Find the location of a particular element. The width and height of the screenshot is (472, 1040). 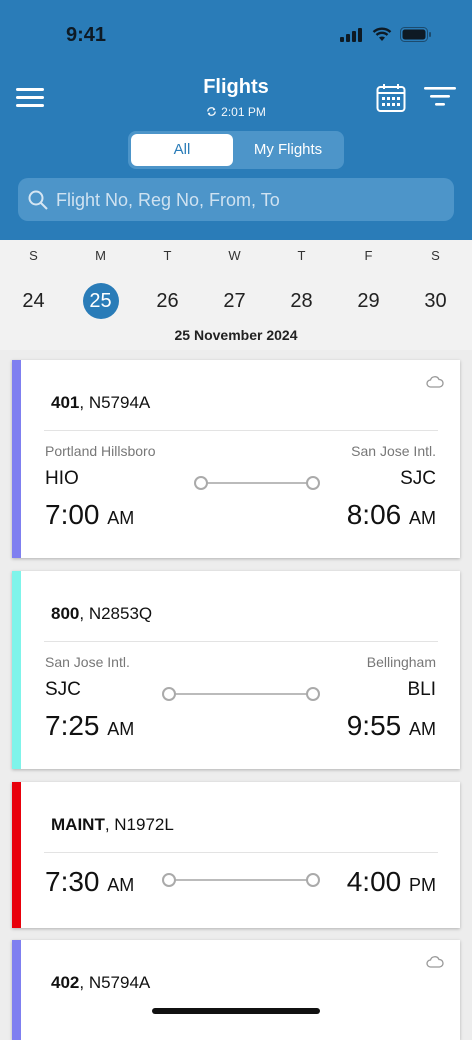

search-bar is located at coordinates (236, 200).